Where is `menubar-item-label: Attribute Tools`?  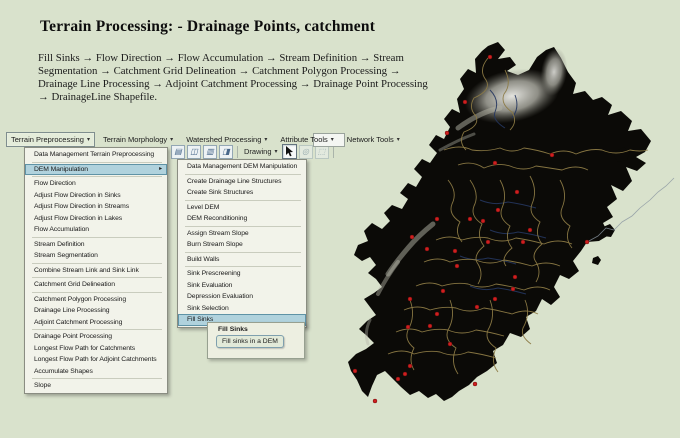
menubar-item-label: Attribute Tools is located at coordinates (304, 139).